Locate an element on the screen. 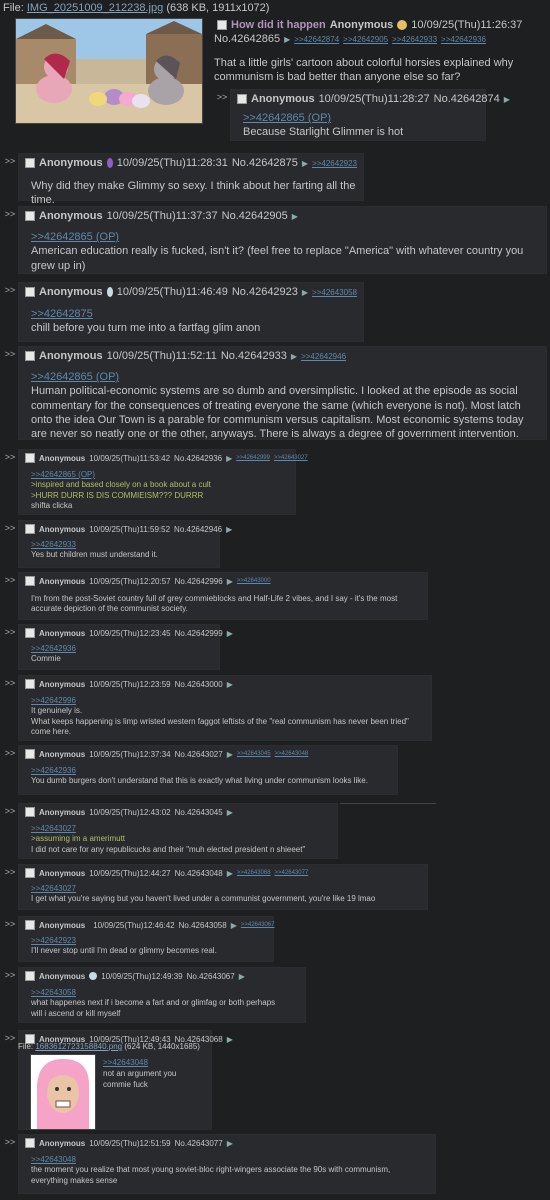  post-number: No.42642999 is located at coordinates (199, 633).